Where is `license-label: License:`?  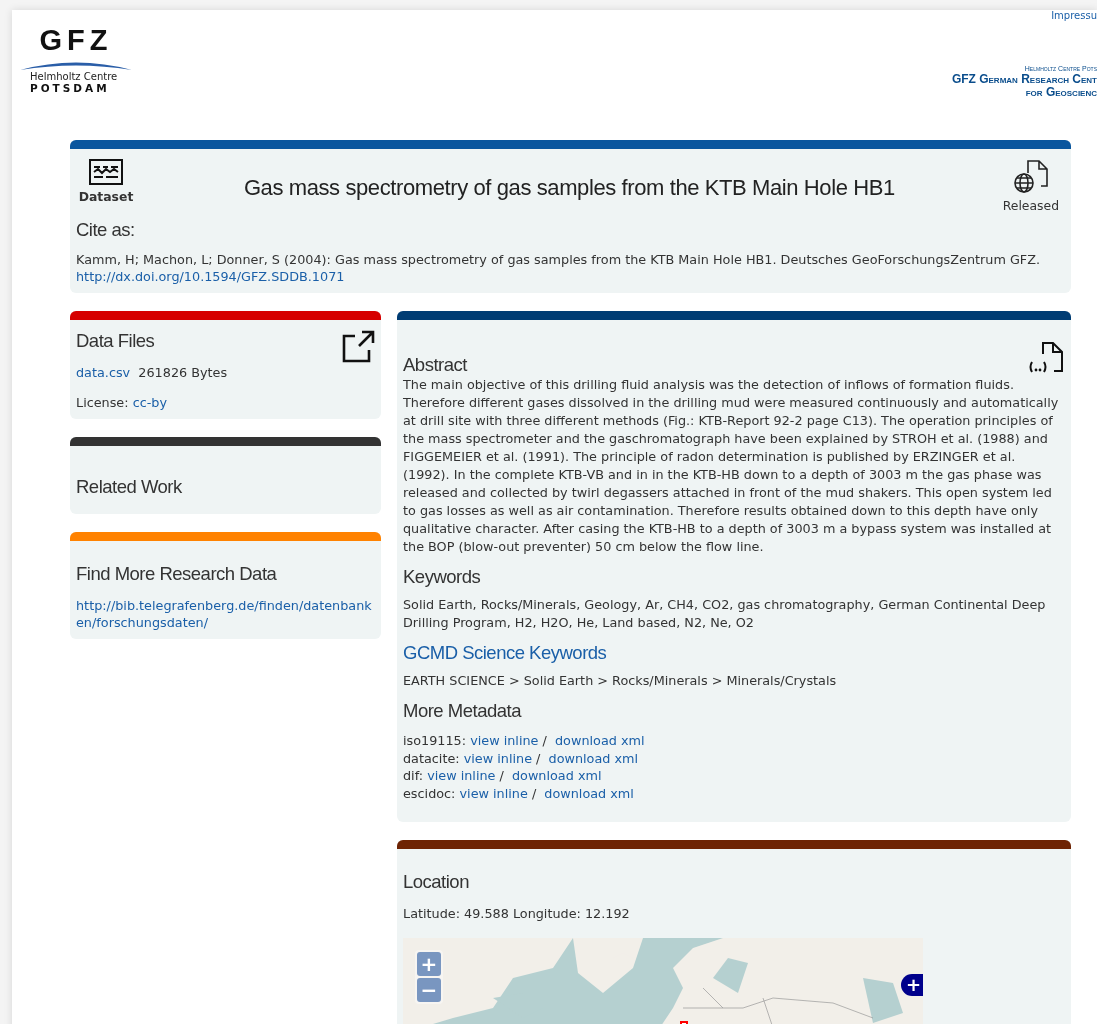 license-label: License: is located at coordinates (102, 402).